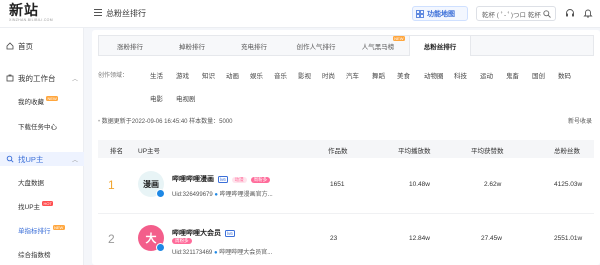 The height and width of the screenshot is (265, 600). Describe the element at coordinates (547, 14) in the screenshot. I see `search-icon` at that location.